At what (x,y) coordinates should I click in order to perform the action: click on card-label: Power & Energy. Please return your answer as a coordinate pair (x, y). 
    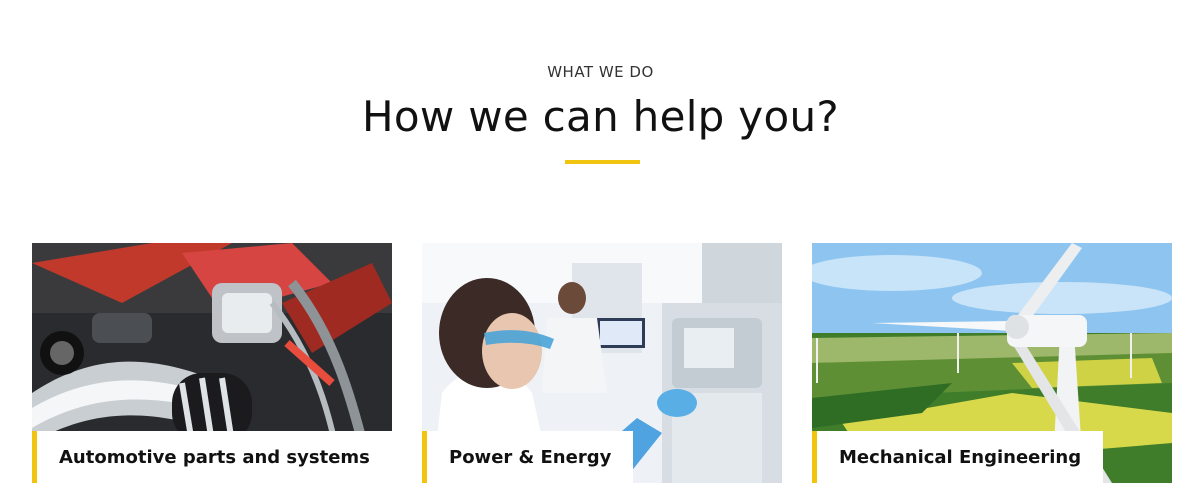
    Looking at the image, I should click on (528, 457).